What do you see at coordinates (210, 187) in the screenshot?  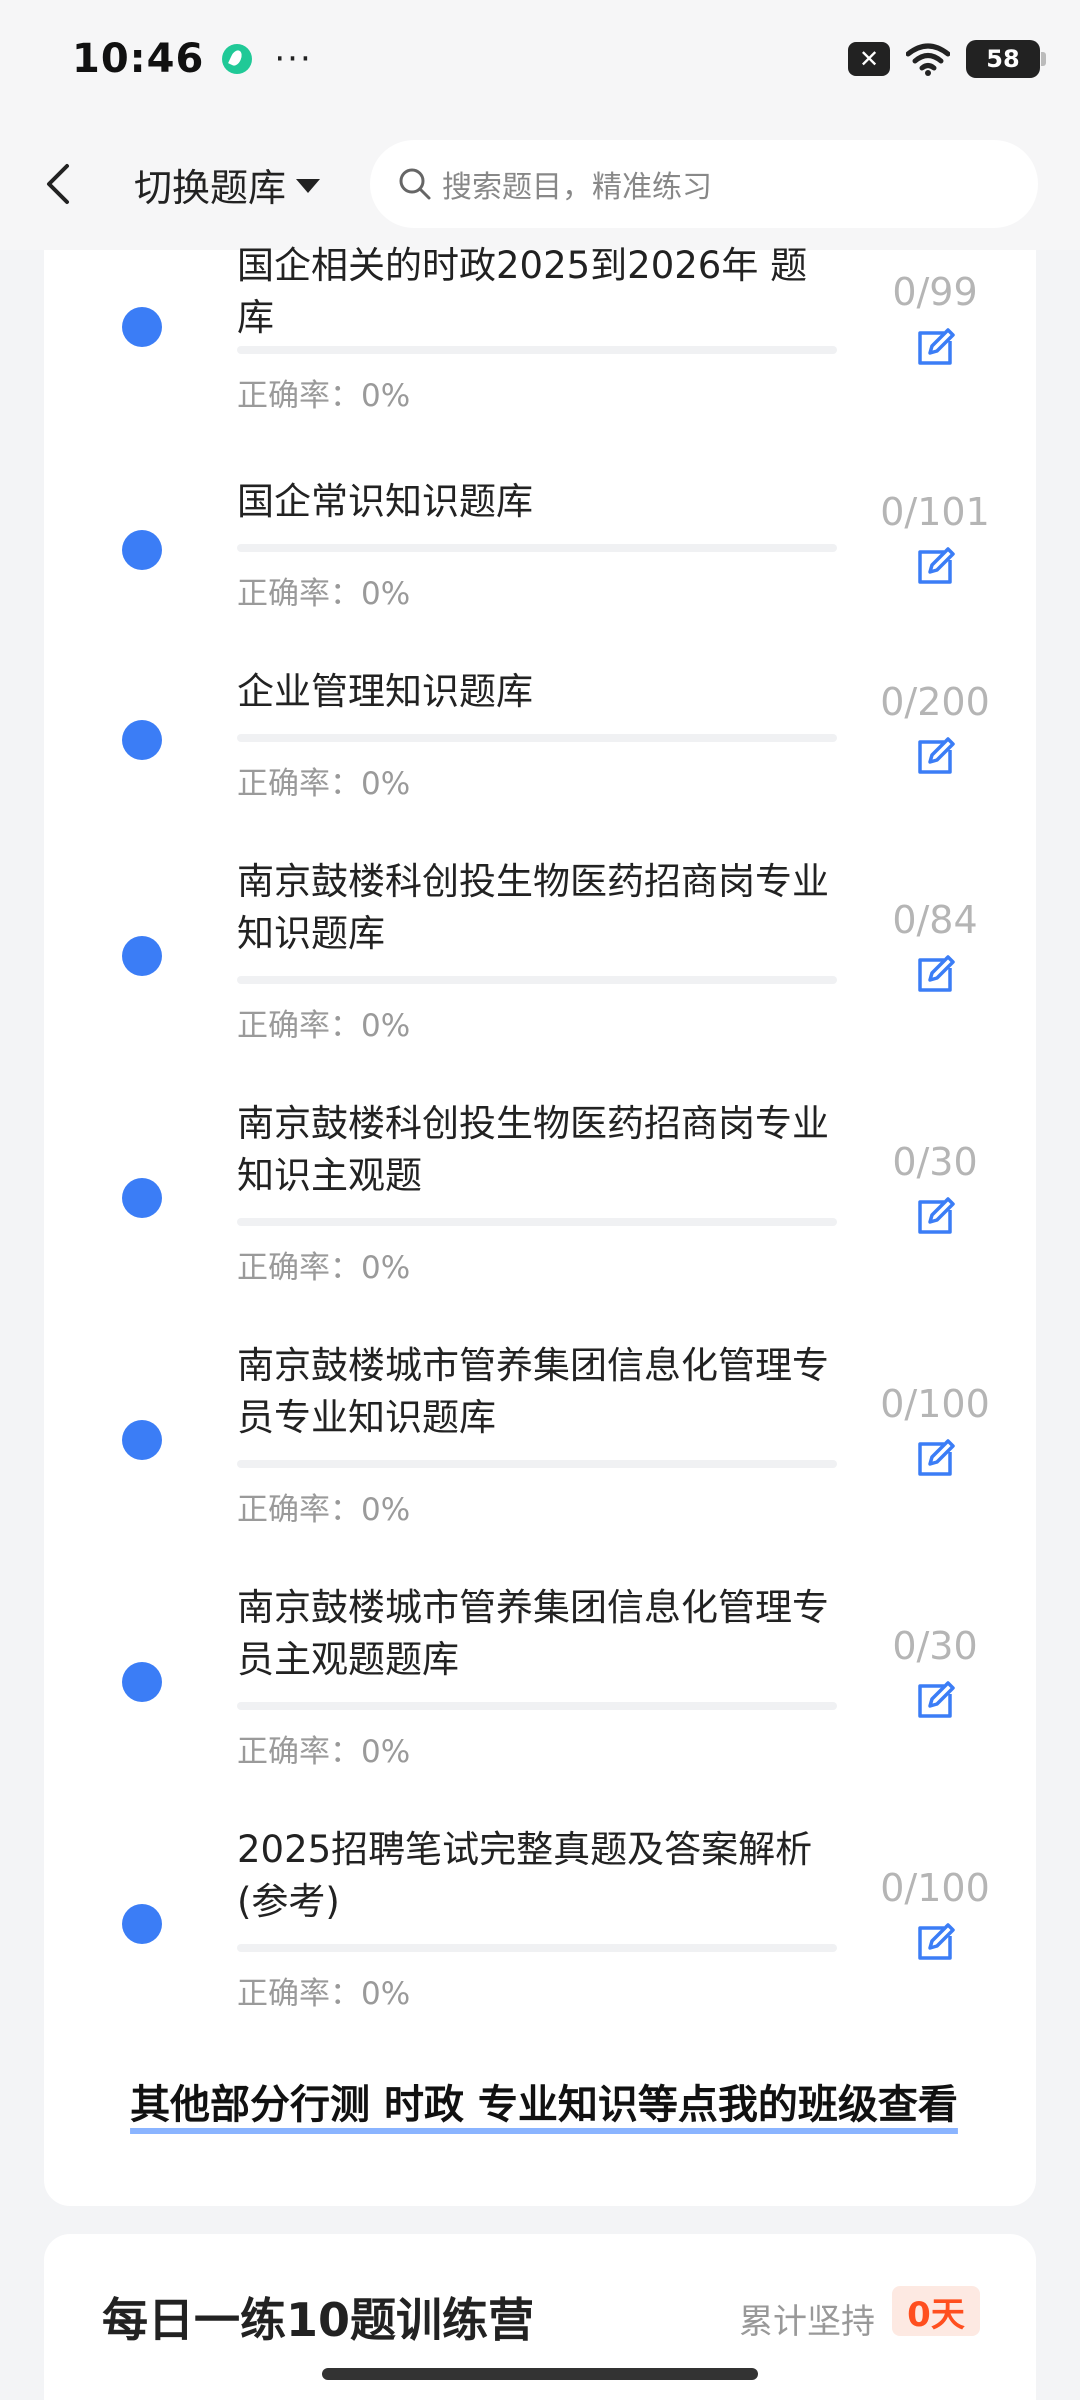 I see `switch-library-label: 切换题库` at bounding box center [210, 187].